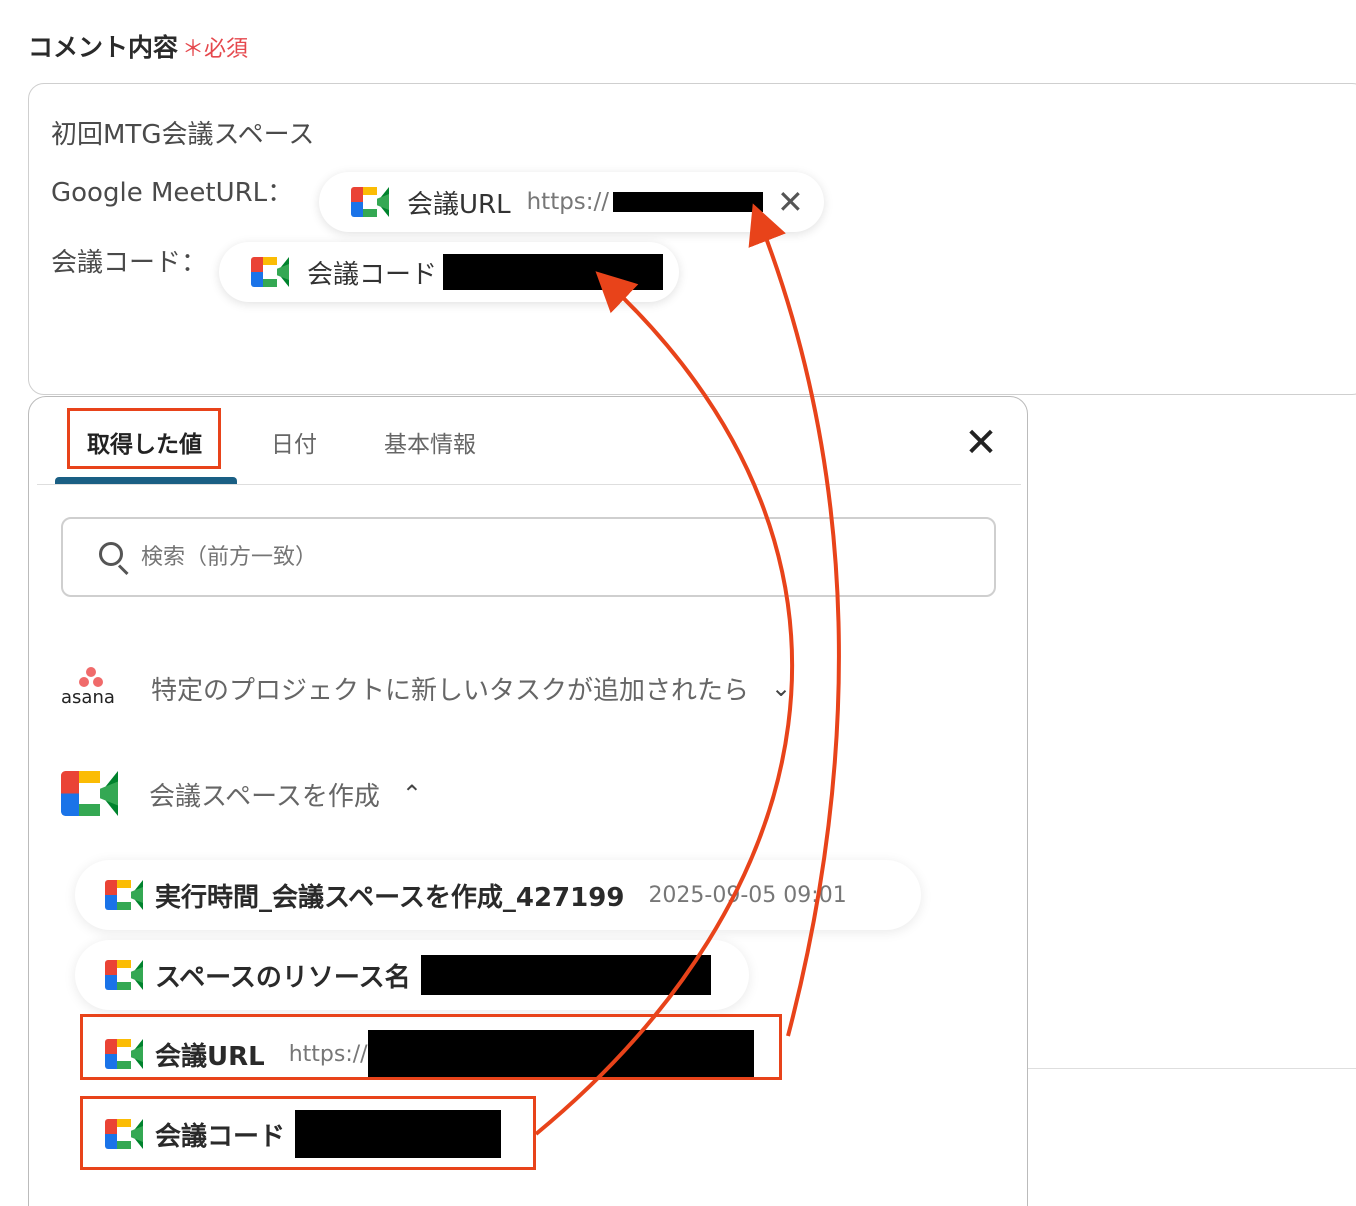 This screenshot has height=1206, width=1356. I want to click on chip-meeting-url: 会議URL https:// ✕, so click(571, 202).